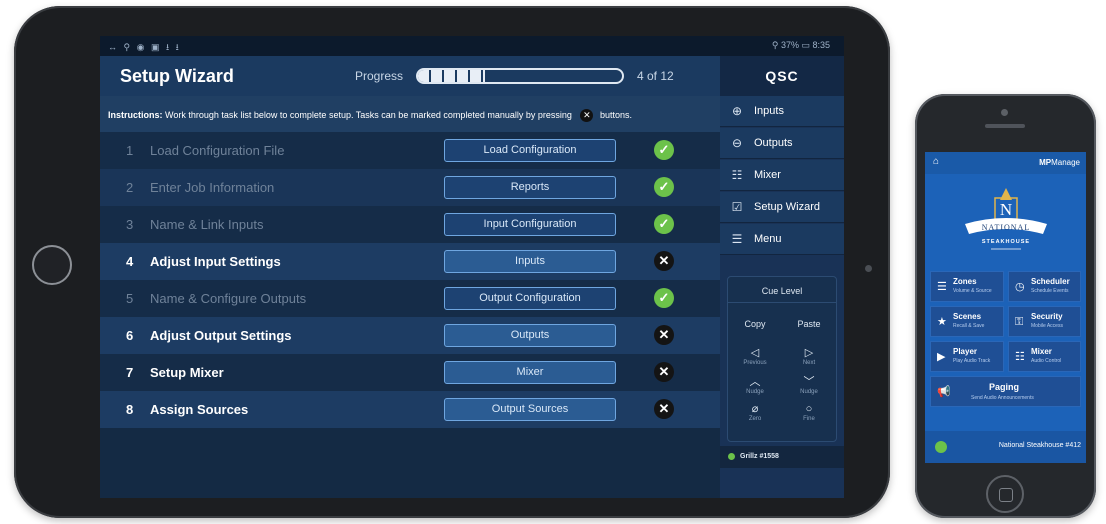 This screenshot has height=524, width=1106. I want to click on copy-button: Copy, so click(755, 324).